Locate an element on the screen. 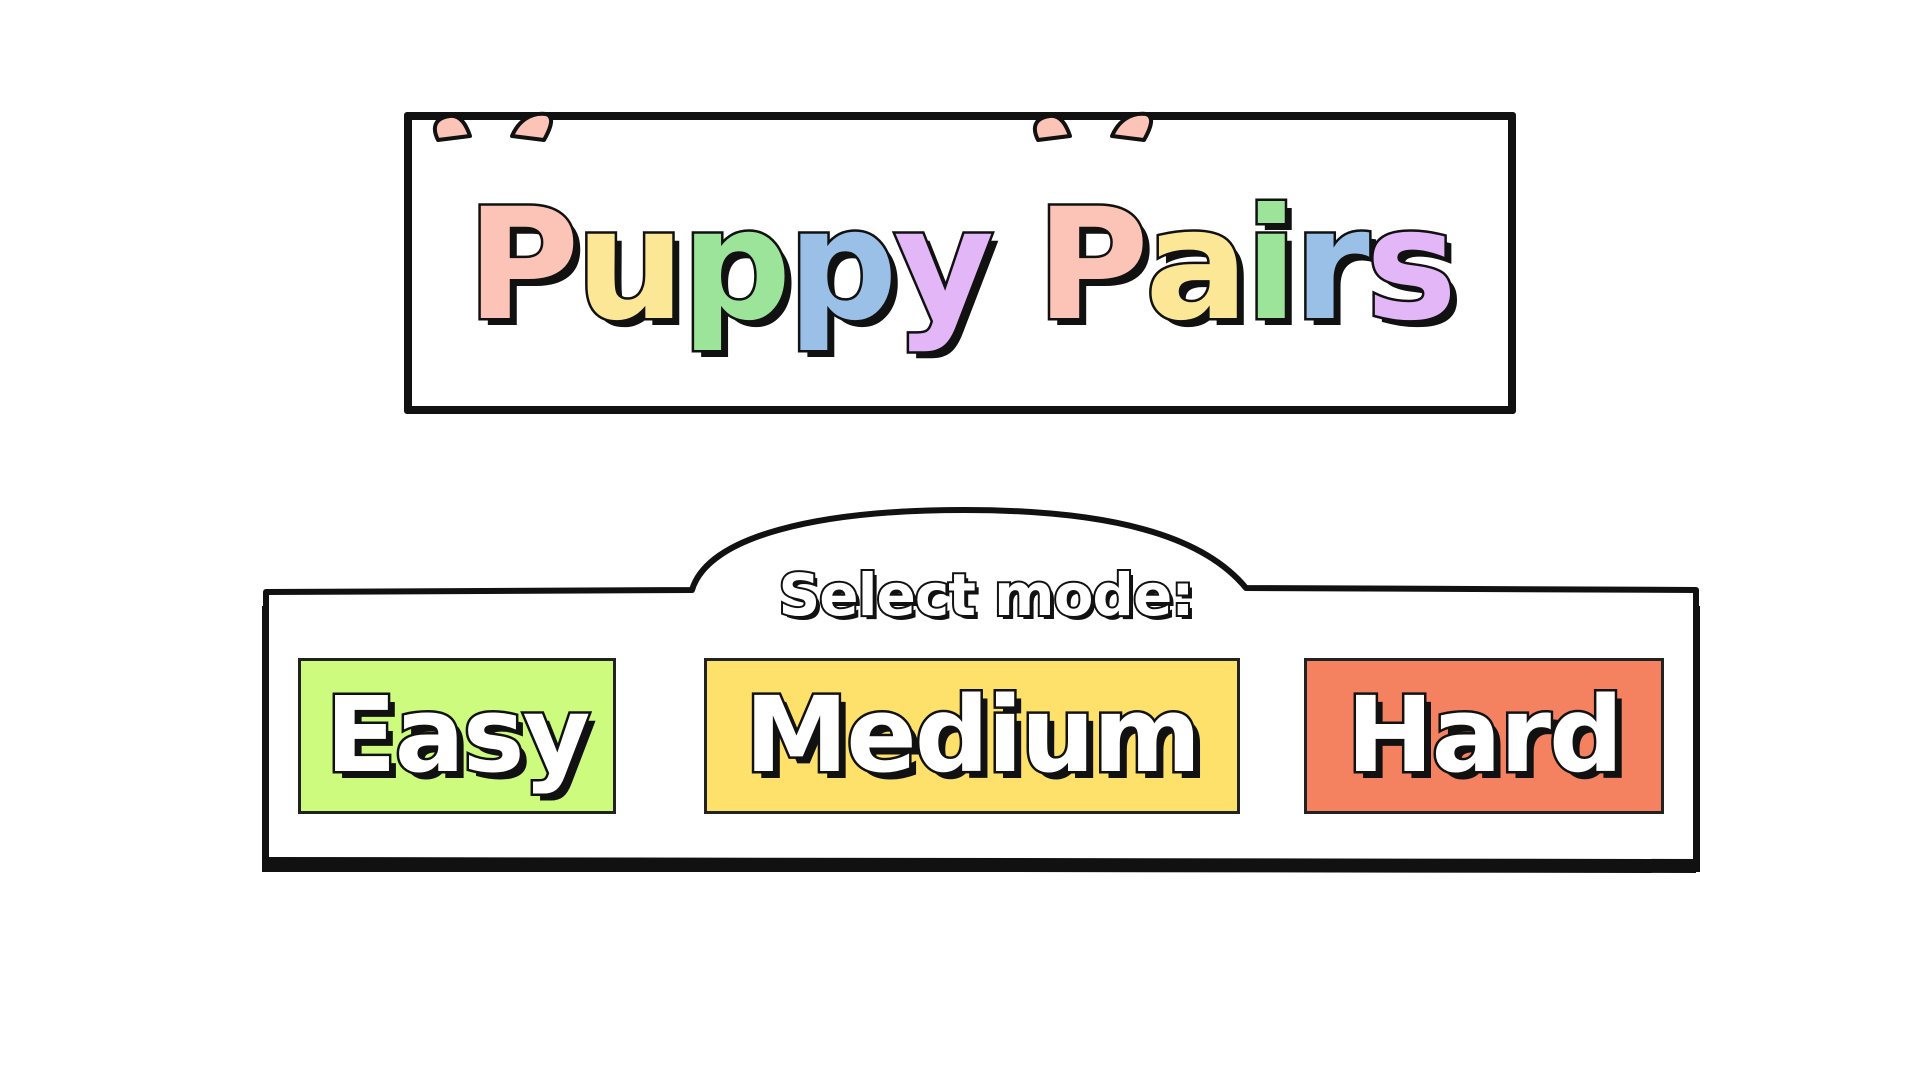  medium-button-label: Medium is located at coordinates (973, 735).